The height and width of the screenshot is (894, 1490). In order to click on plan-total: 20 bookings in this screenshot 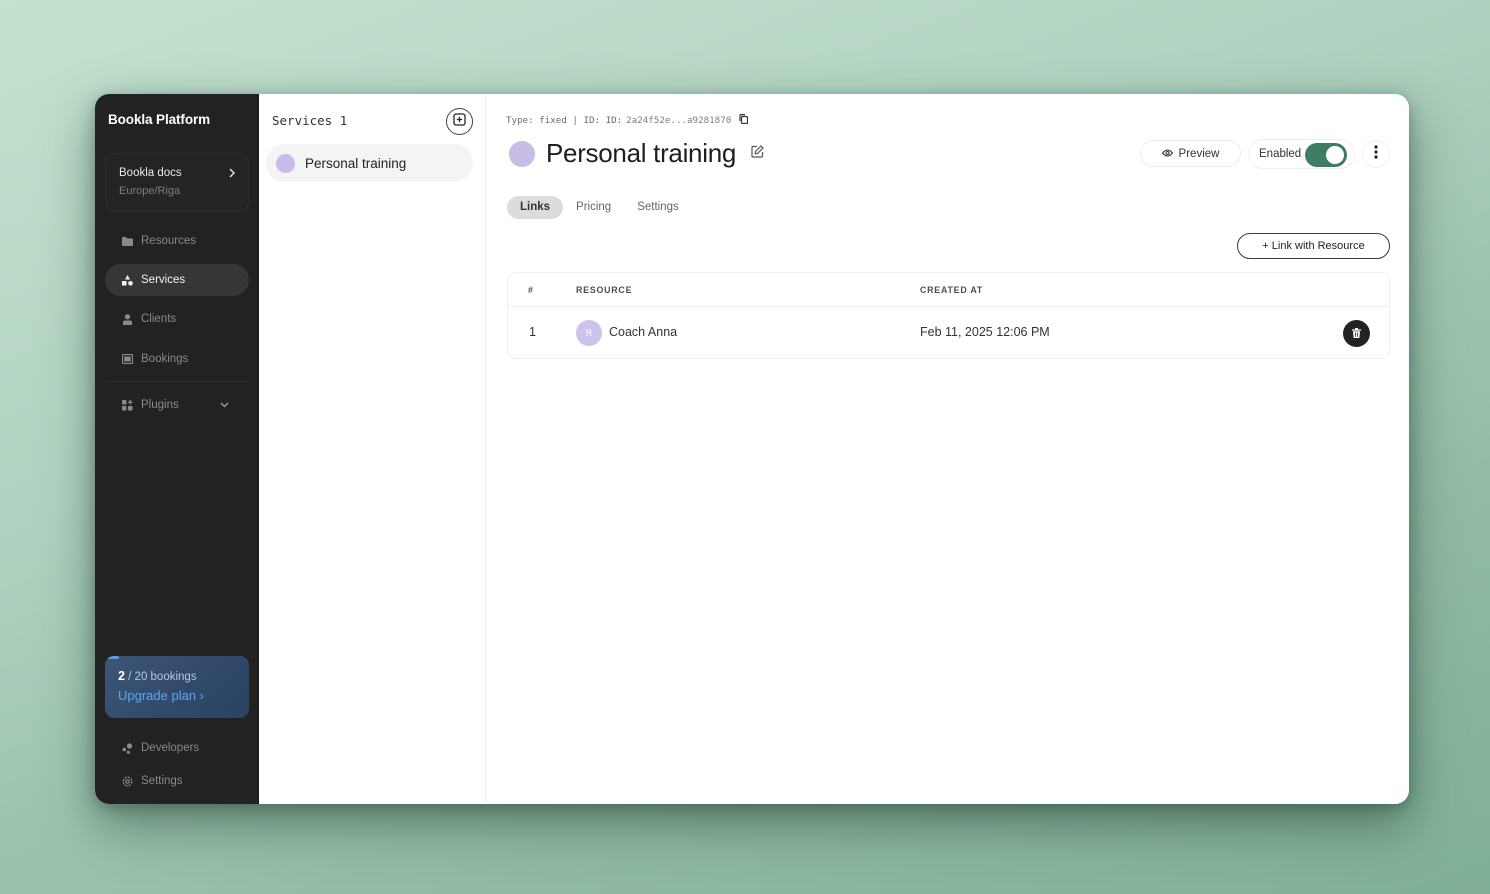, I will do `click(165, 677)`.